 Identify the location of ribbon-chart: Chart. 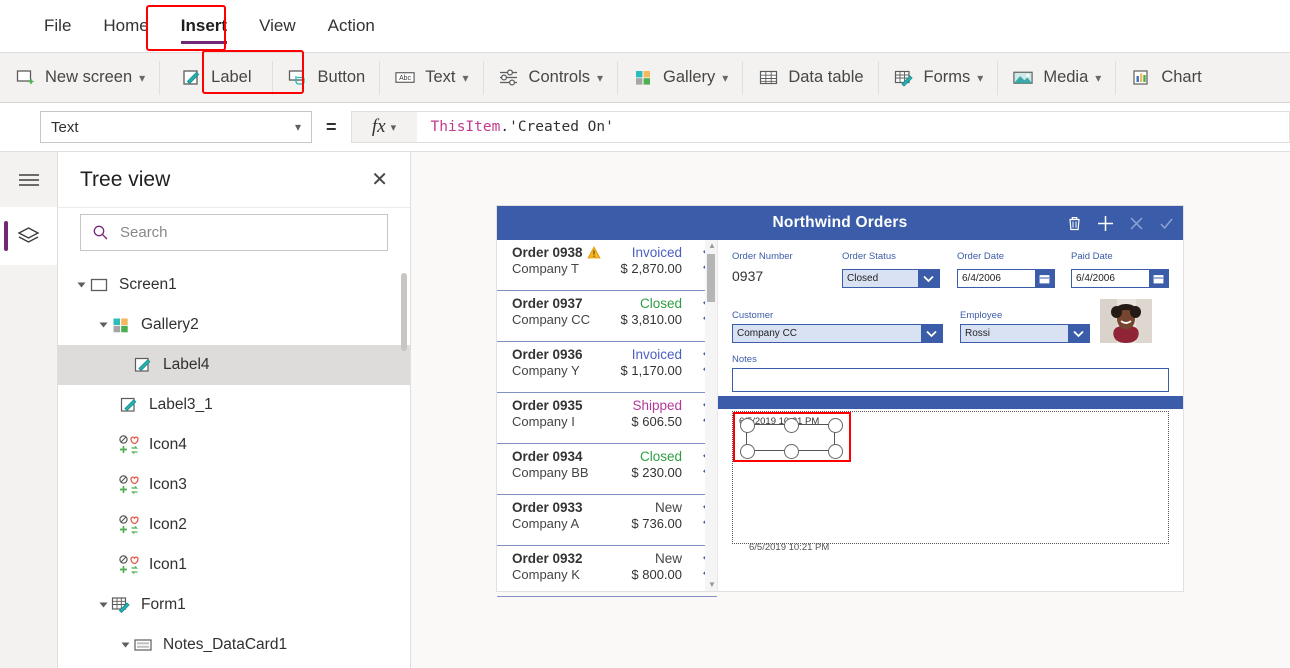
(1165, 77).